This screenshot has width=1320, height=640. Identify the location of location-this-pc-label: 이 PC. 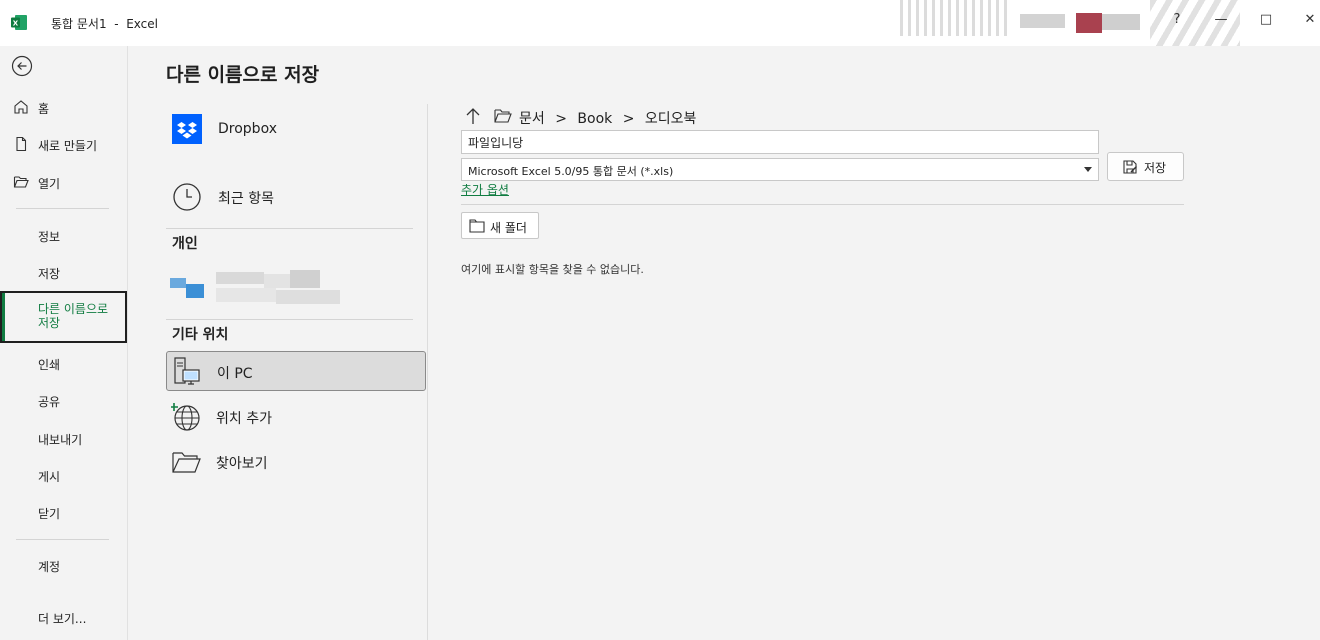
(235, 374).